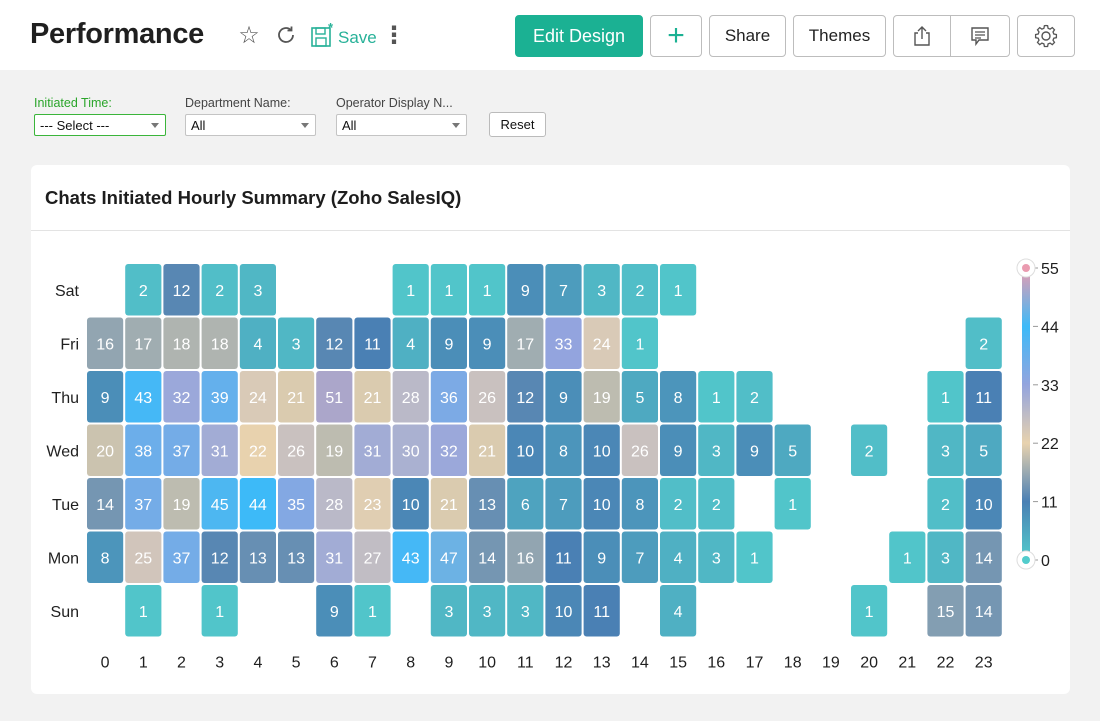 The width and height of the screenshot is (1100, 721). Describe the element at coordinates (182, 505) in the screenshot. I see `cell-label: 19` at that location.